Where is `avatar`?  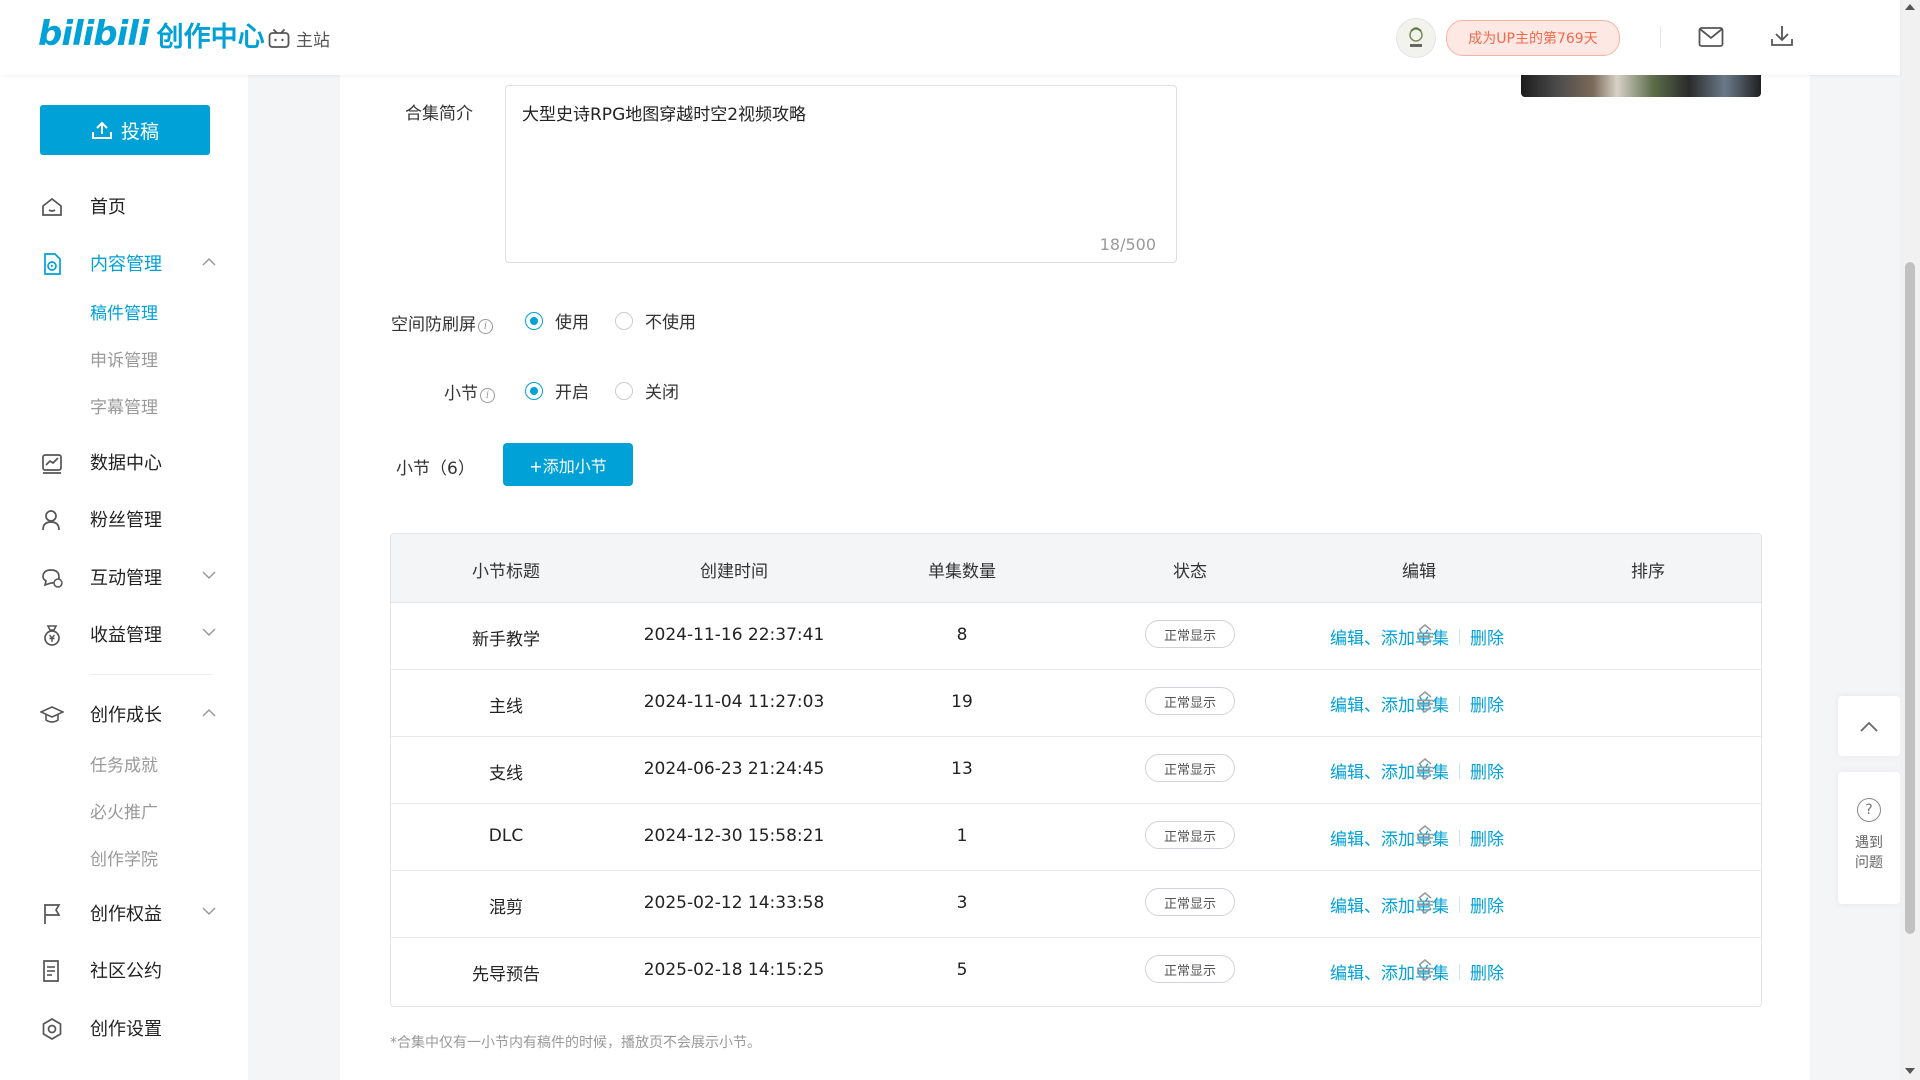
avatar is located at coordinates (1416, 38).